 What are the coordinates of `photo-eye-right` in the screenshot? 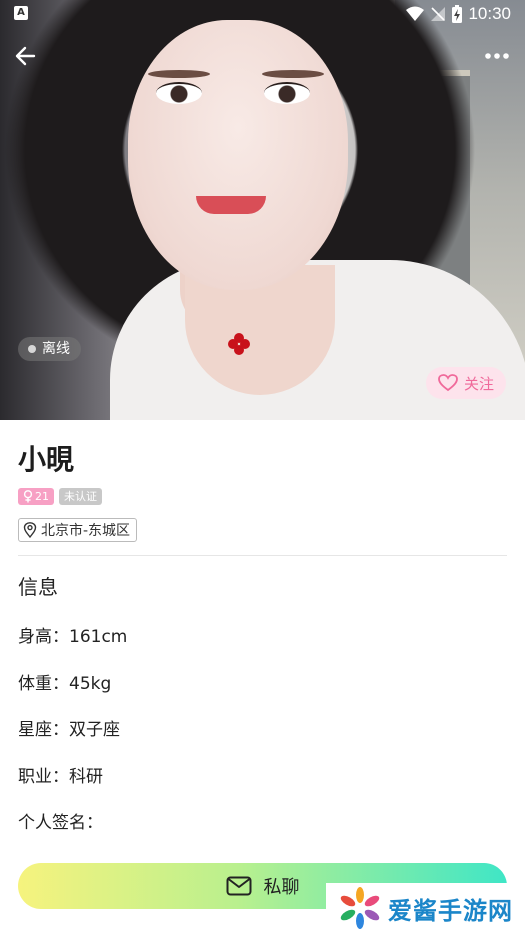 It's located at (287, 93).